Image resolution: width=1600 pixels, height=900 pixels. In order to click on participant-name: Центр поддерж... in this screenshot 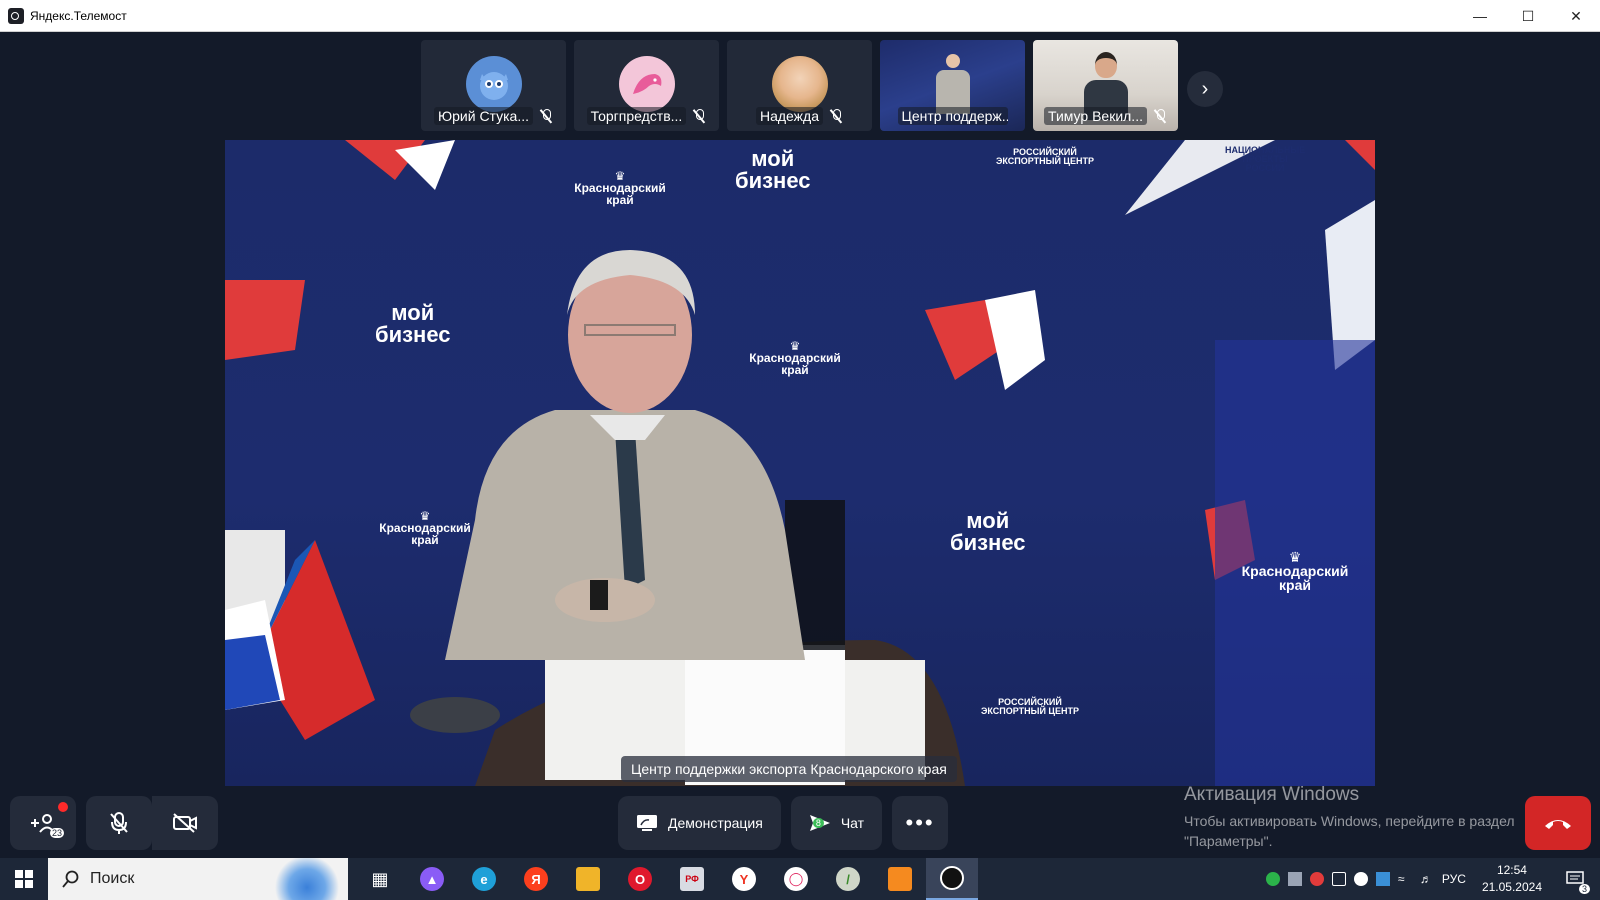, I will do `click(952, 116)`.